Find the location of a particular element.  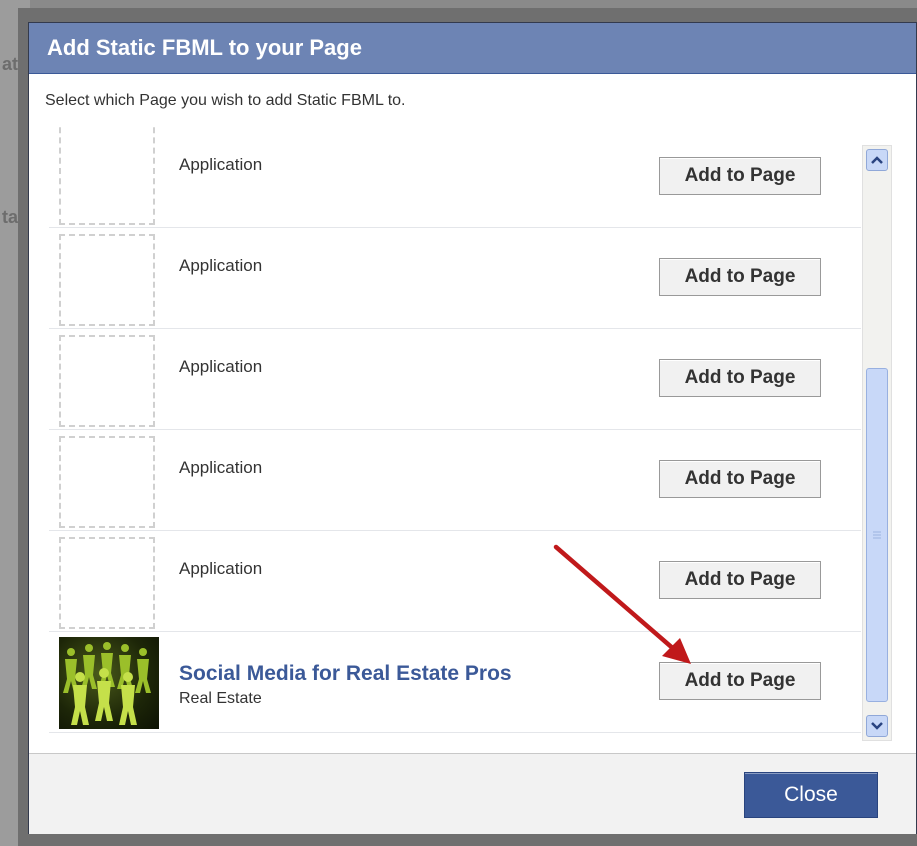

background-text-fragment: at is located at coordinates (10, 64).